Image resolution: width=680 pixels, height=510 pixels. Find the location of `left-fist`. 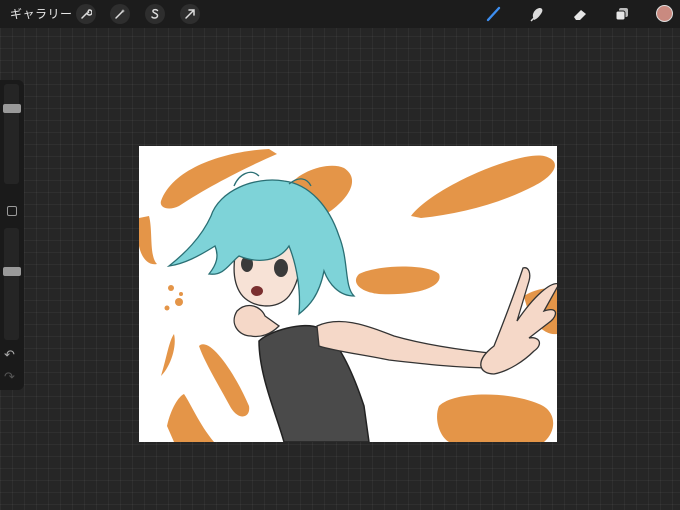

left-fist is located at coordinates (257, 321).